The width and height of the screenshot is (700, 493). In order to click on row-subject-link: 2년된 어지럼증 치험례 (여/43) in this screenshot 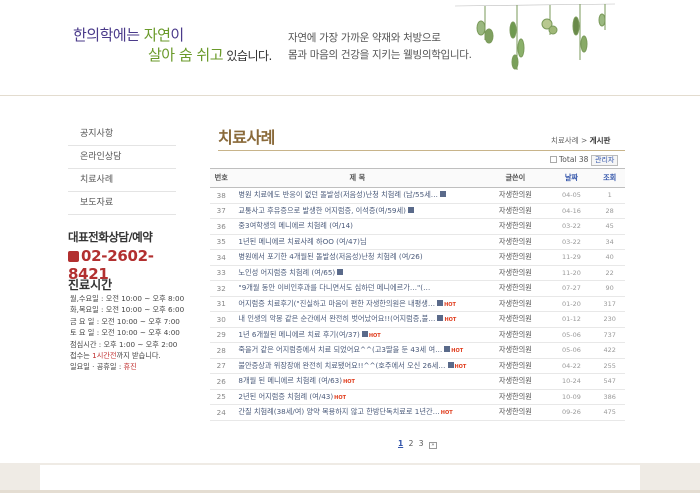, I will do `click(285, 396)`.